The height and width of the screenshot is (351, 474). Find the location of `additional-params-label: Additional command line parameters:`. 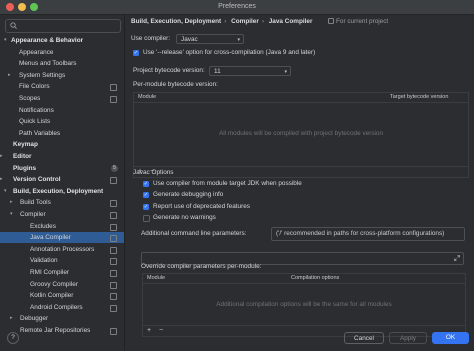

additional-params-label: Additional command line parameters: is located at coordinates (194, 233).